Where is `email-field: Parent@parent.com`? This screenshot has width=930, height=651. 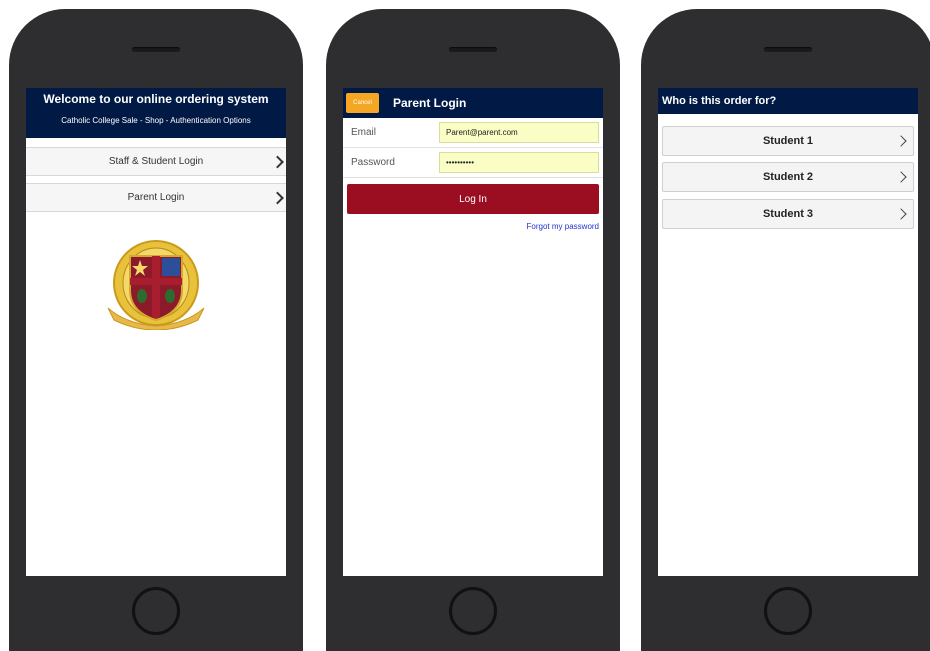 email-field: Parent@parent.com is located at coordinates (519, 132).